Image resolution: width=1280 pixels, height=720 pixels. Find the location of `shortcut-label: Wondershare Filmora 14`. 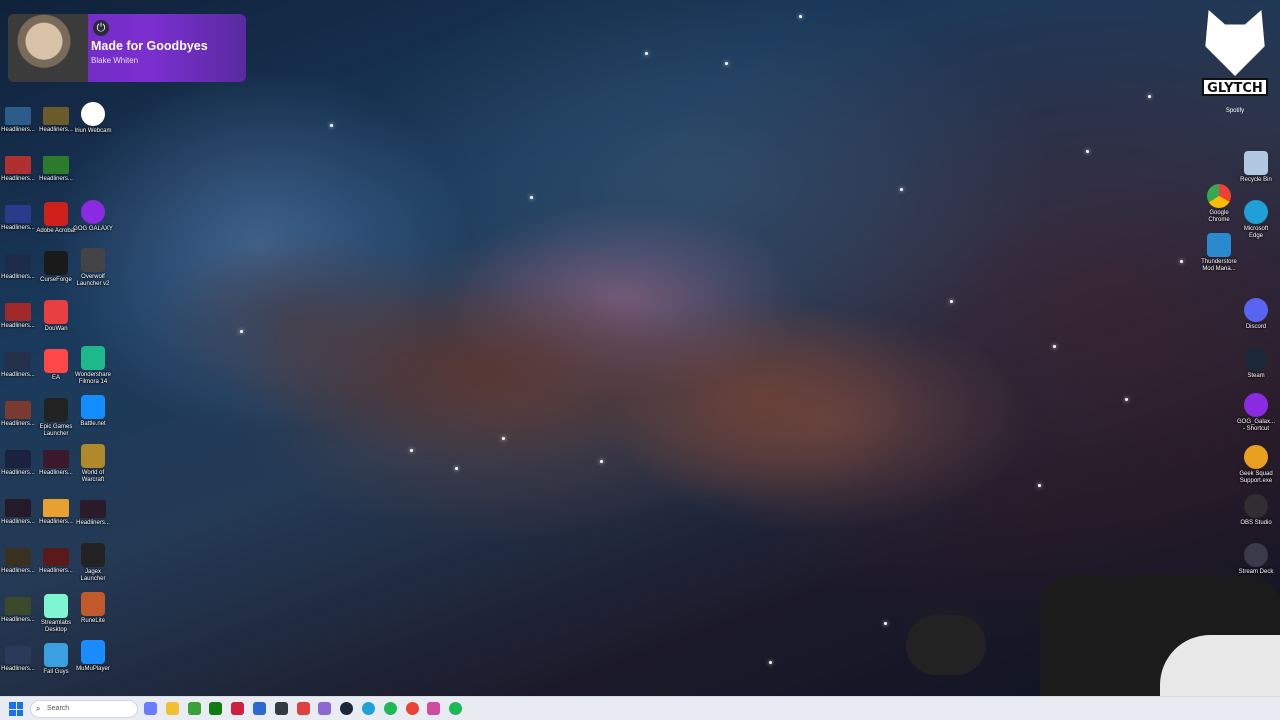

shortcut-label: Wondershare Filmora 14 is located at coordinates (93, 378).